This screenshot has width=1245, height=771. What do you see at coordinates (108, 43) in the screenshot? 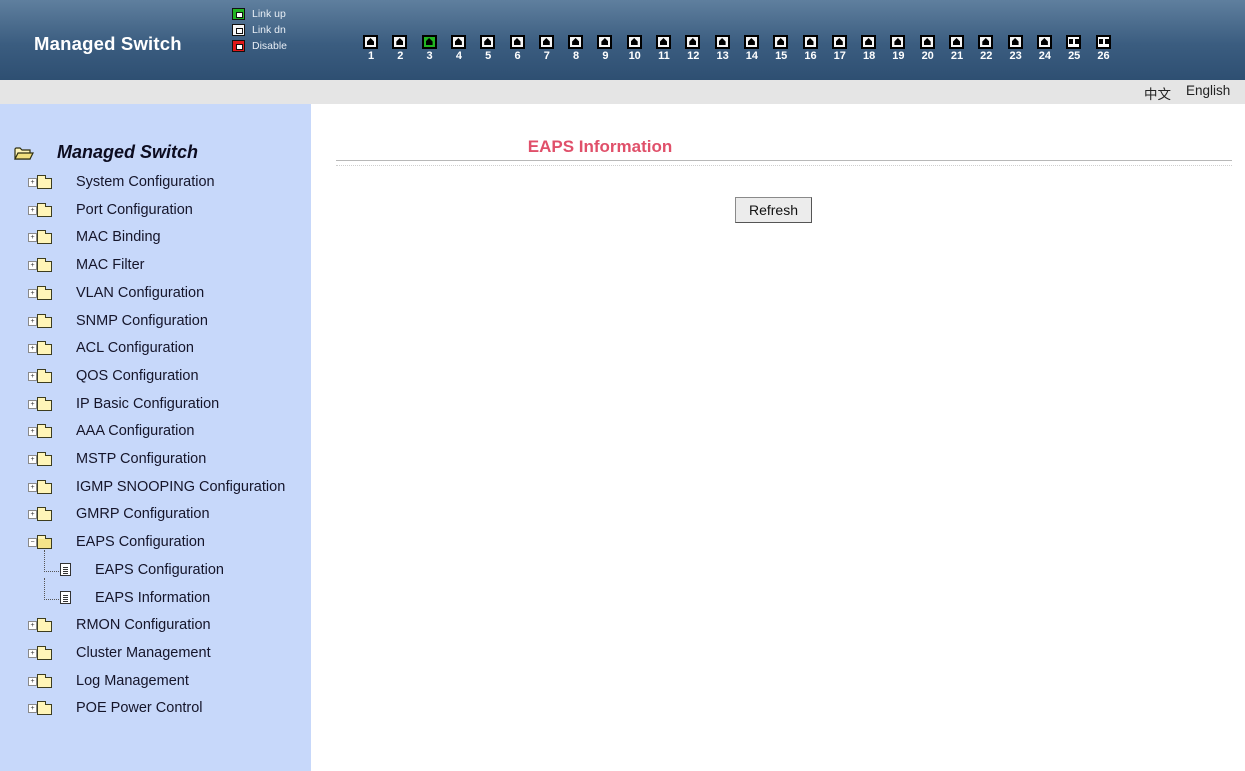
I see `app-title: Managed Switch` at bounding box center [108, 43].